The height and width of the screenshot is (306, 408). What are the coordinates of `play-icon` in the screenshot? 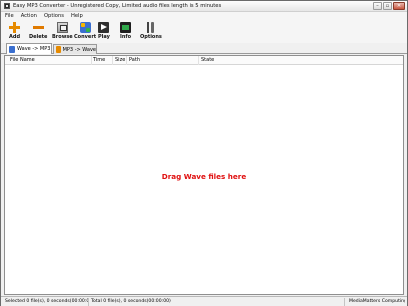 It's located at (104, 27).